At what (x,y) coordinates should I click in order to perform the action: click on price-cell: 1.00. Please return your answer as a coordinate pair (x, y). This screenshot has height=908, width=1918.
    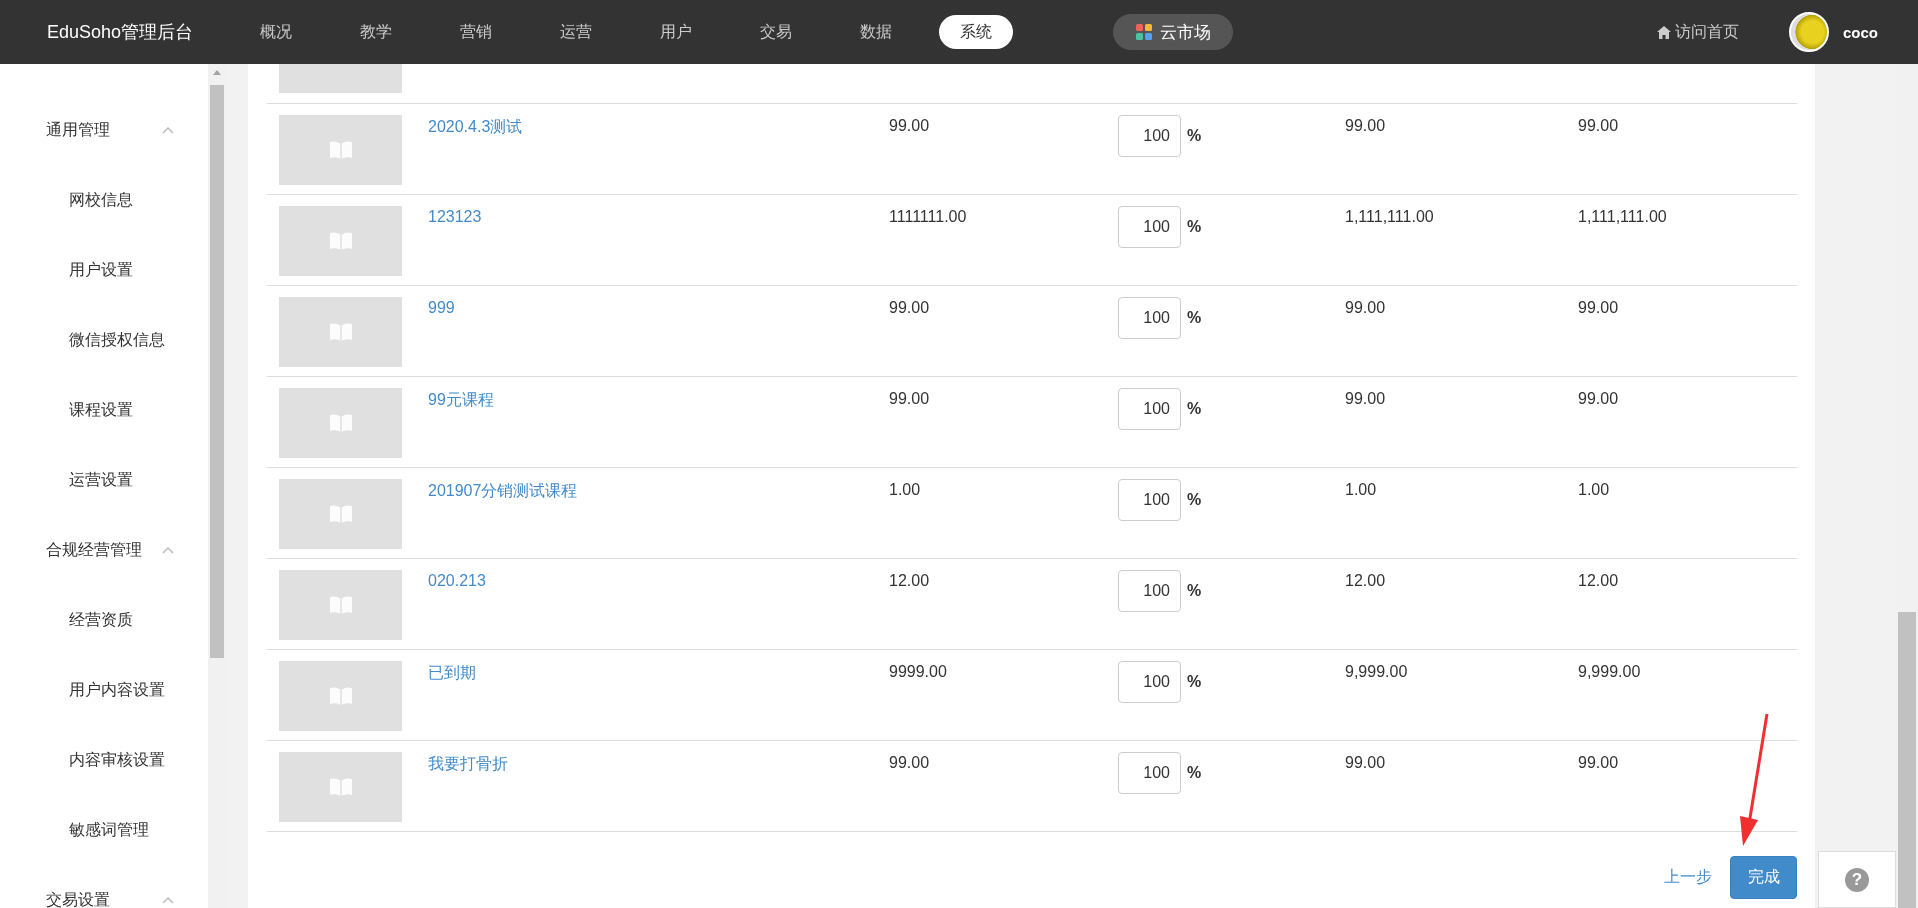
    Looking at the image, I should click on (905, 490).